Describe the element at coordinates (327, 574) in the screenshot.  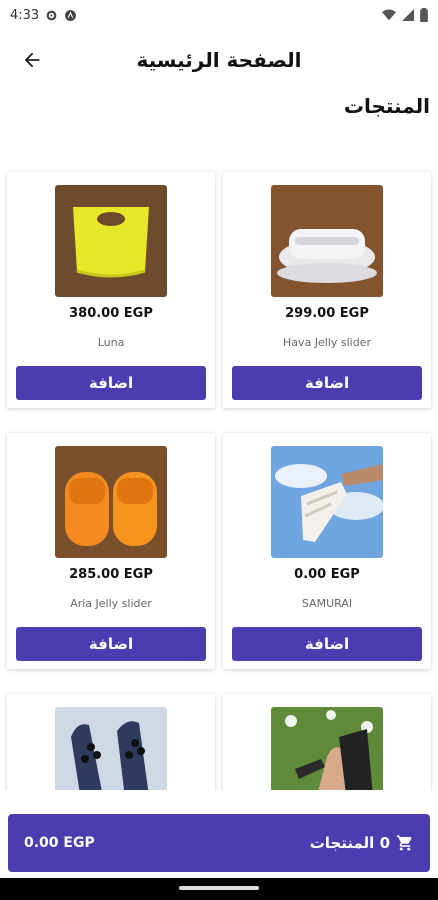
I see `product-price: 0.00 EGP` at that location.